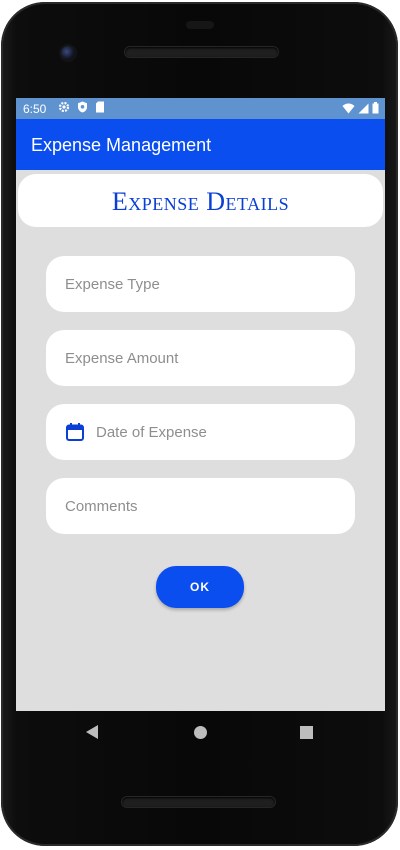 This screenshot has width=400, height=850. I want to click on page-title: Expense Details, so click(200, 201).